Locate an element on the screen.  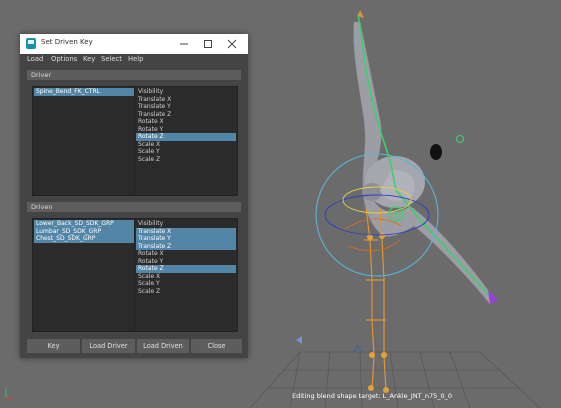
driver-attribute-item: Rotate Z is located at coordinates (186, 137).